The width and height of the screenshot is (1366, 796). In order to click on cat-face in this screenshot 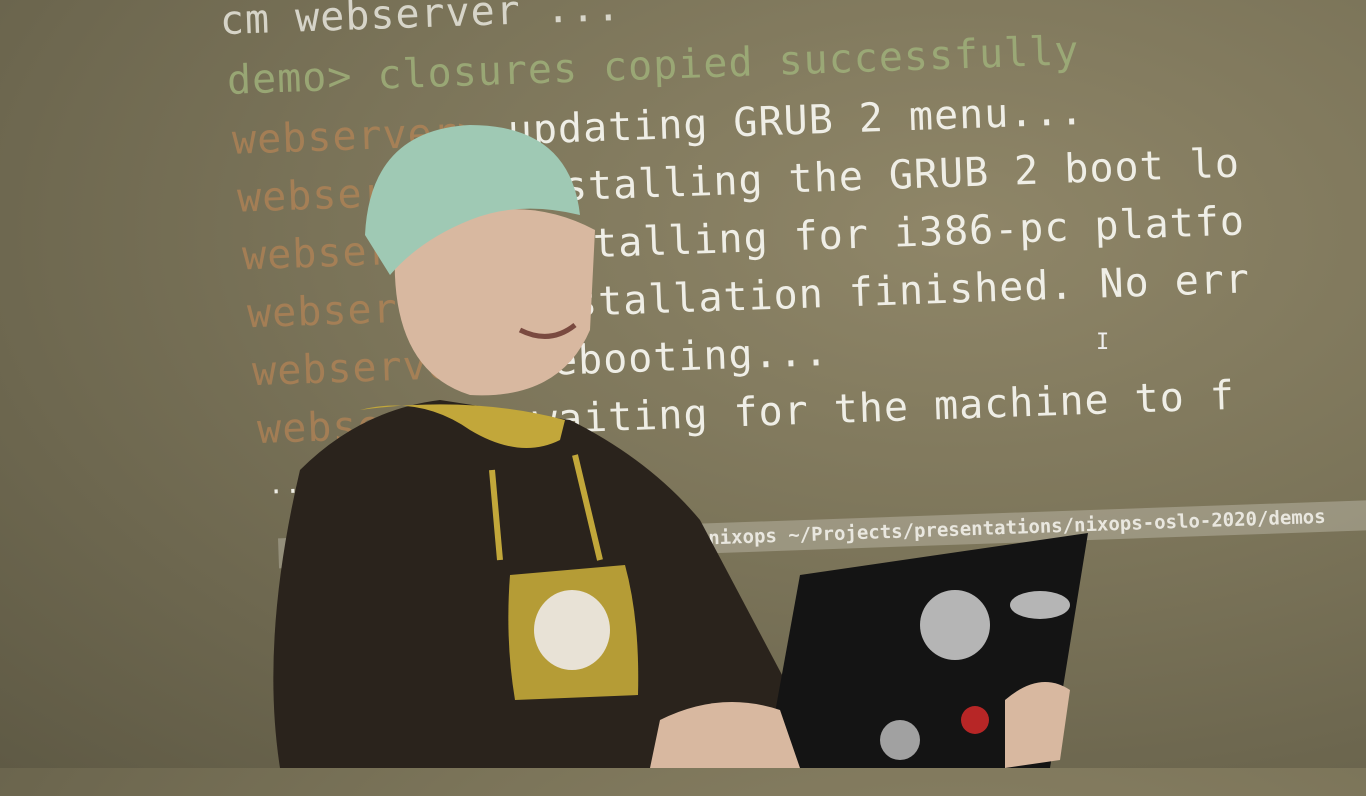, I will do `click(572, 630)`.